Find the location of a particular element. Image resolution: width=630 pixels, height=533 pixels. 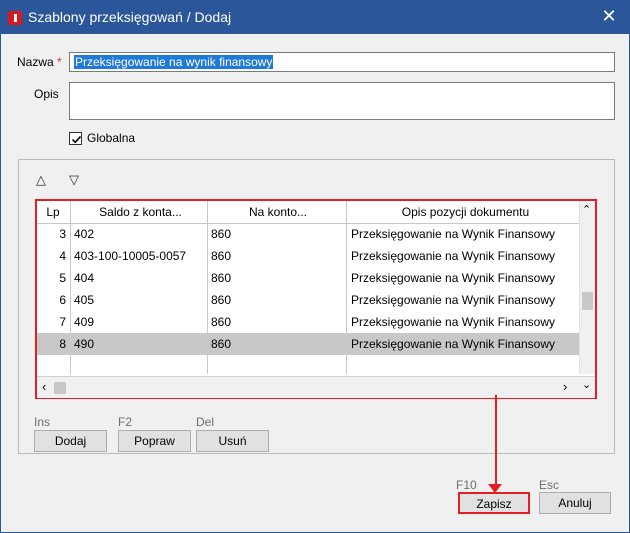

cancel-button: Anuluj is located at coordinates (575, 503).